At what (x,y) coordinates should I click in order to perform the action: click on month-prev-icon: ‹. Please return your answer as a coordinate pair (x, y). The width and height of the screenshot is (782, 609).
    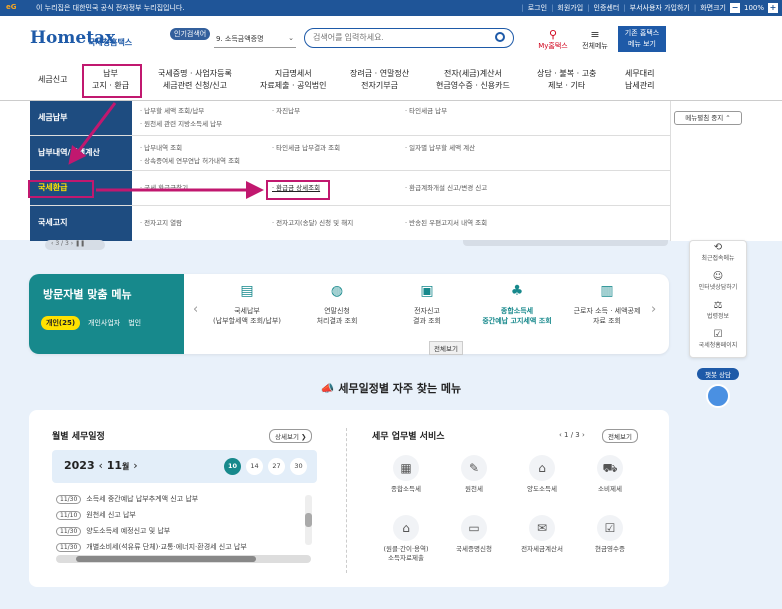
    Looking at the image, I should click on (100, 465).